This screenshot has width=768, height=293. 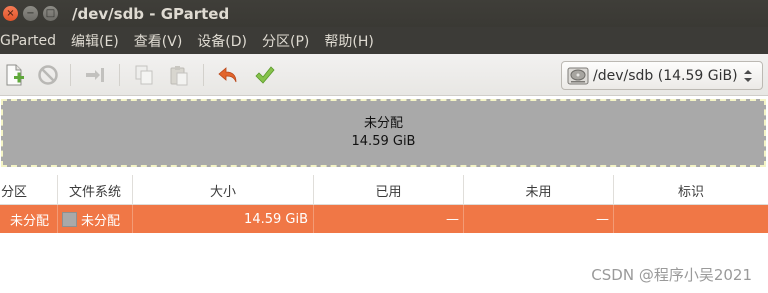 I want to click on menu-gparted: GParted, so click(x=32, y=41).